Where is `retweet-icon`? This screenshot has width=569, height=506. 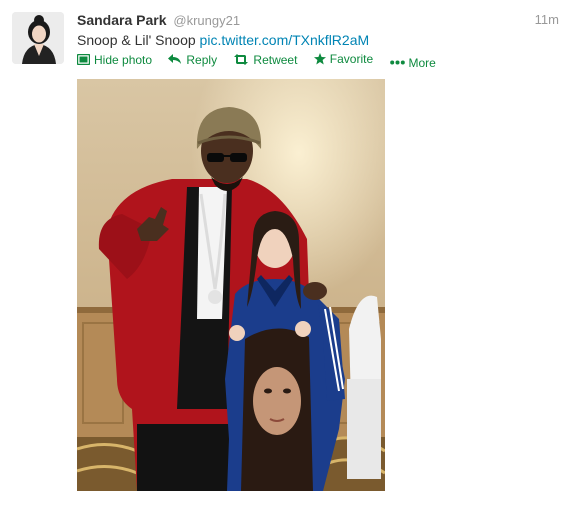
retweet-icon is located at coordinates (241, 59).